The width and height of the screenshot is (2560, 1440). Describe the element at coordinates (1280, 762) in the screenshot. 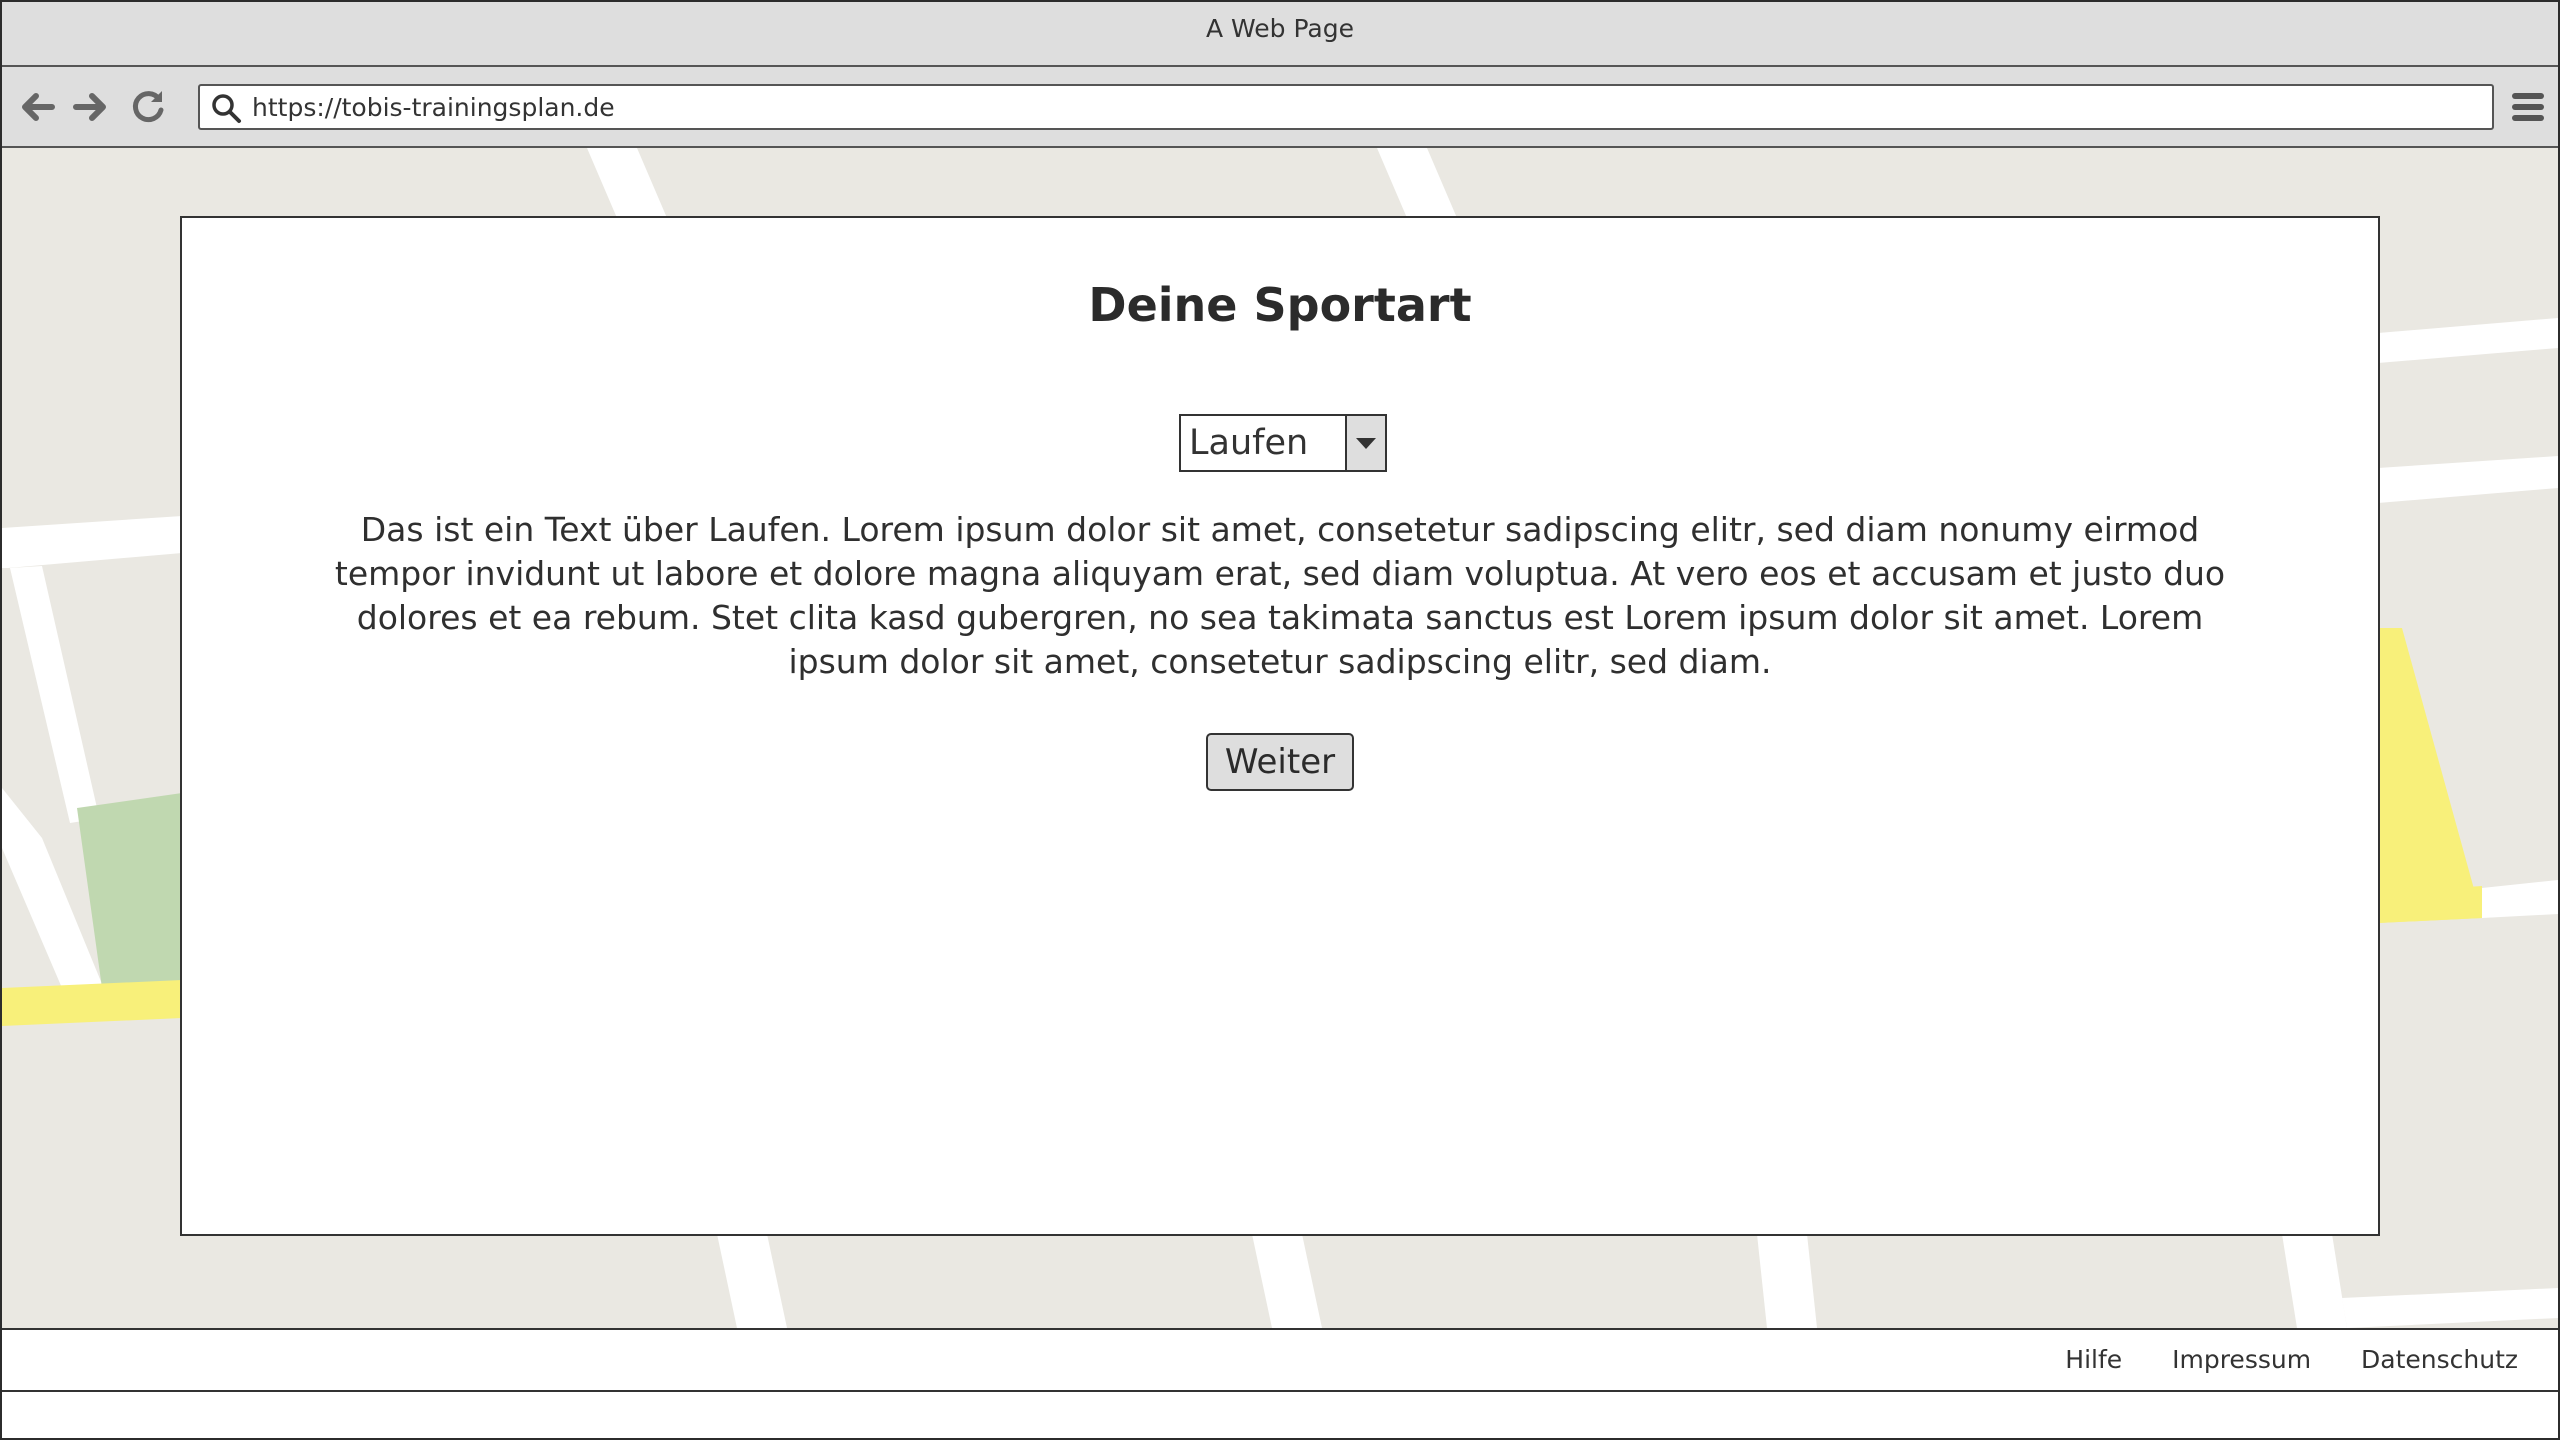

I see `continue-button: Weiter` at that location.